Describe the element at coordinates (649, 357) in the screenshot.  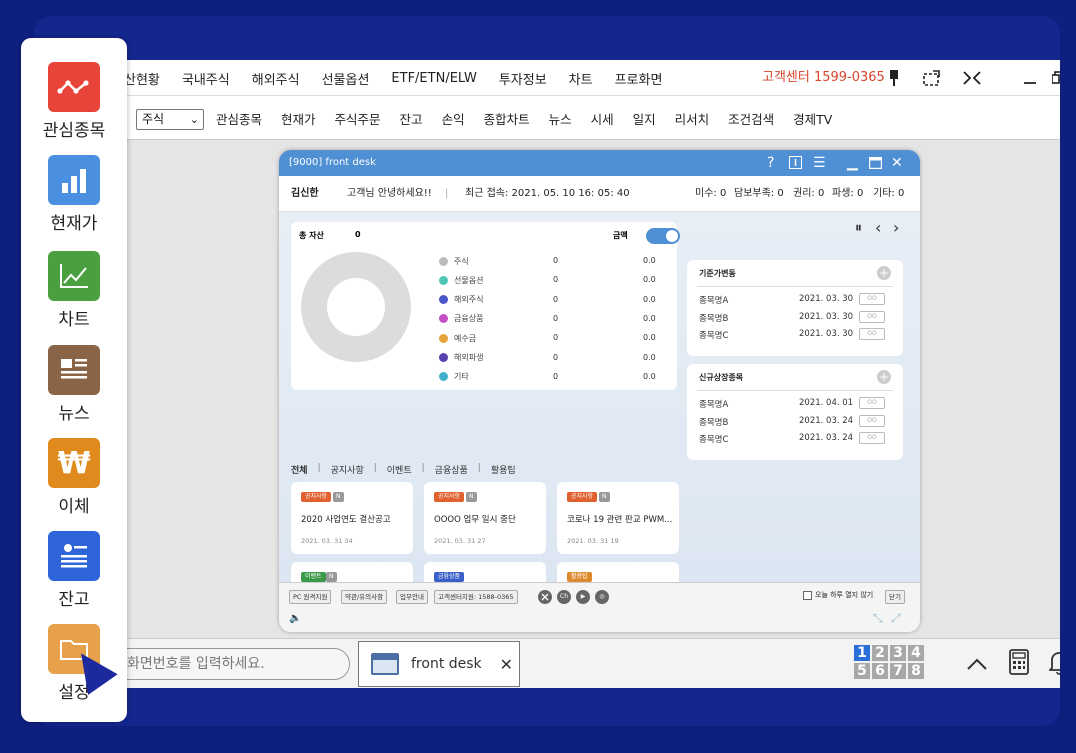
I see `legend-amount: 0.0` at that location.